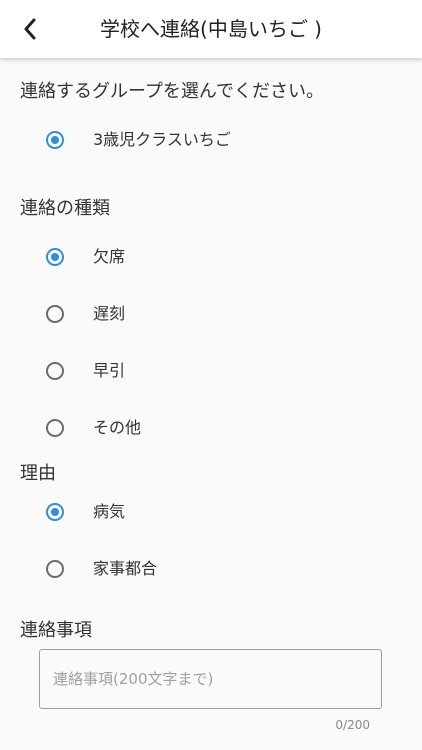 This screenshot has height=750, width=422. What do you see at coordinates (56, 630) in the screenshot?
I see `message-section-title: 連絡事項` at bounding box center [56, 630].